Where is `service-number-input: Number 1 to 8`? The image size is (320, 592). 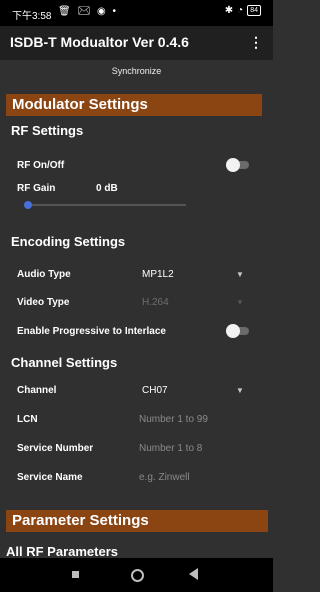
service-number-input: Number 1 to 8 is located at coordinates (170, 448).